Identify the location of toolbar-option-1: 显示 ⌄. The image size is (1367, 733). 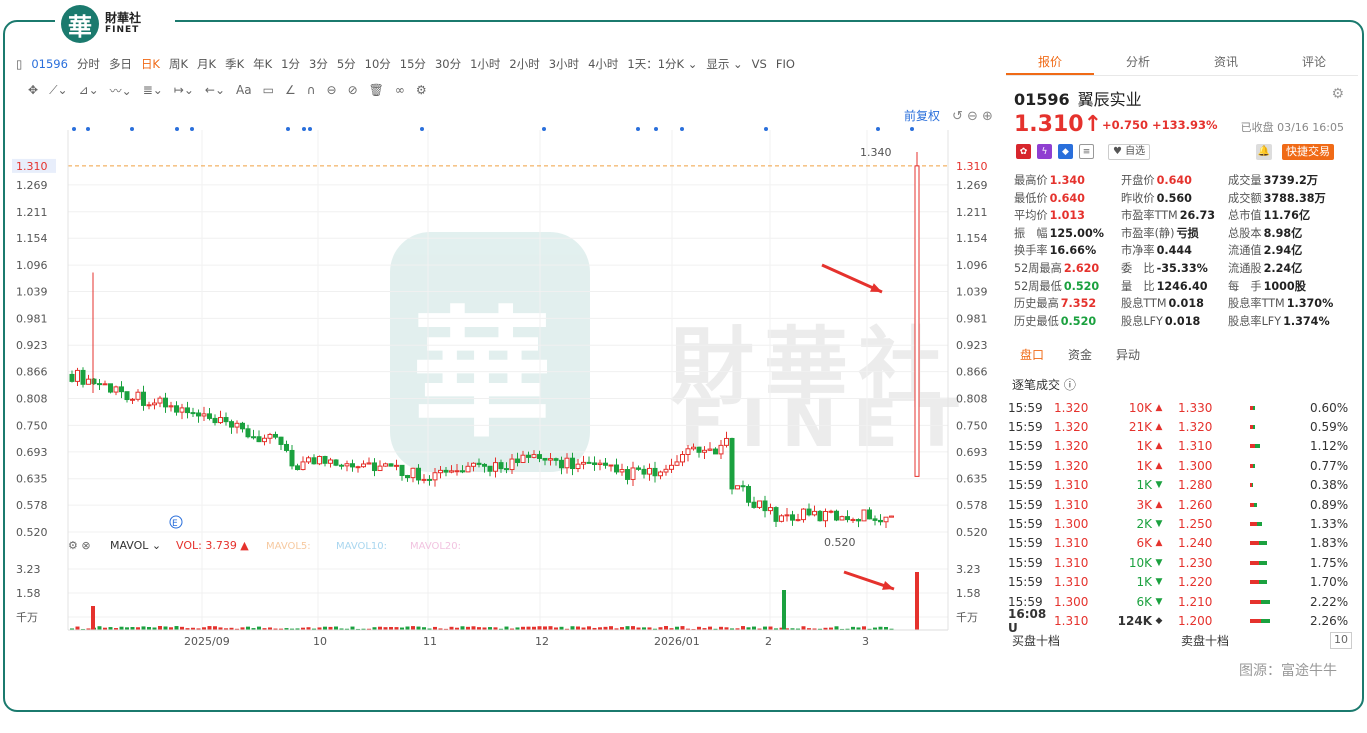
(724, 64).